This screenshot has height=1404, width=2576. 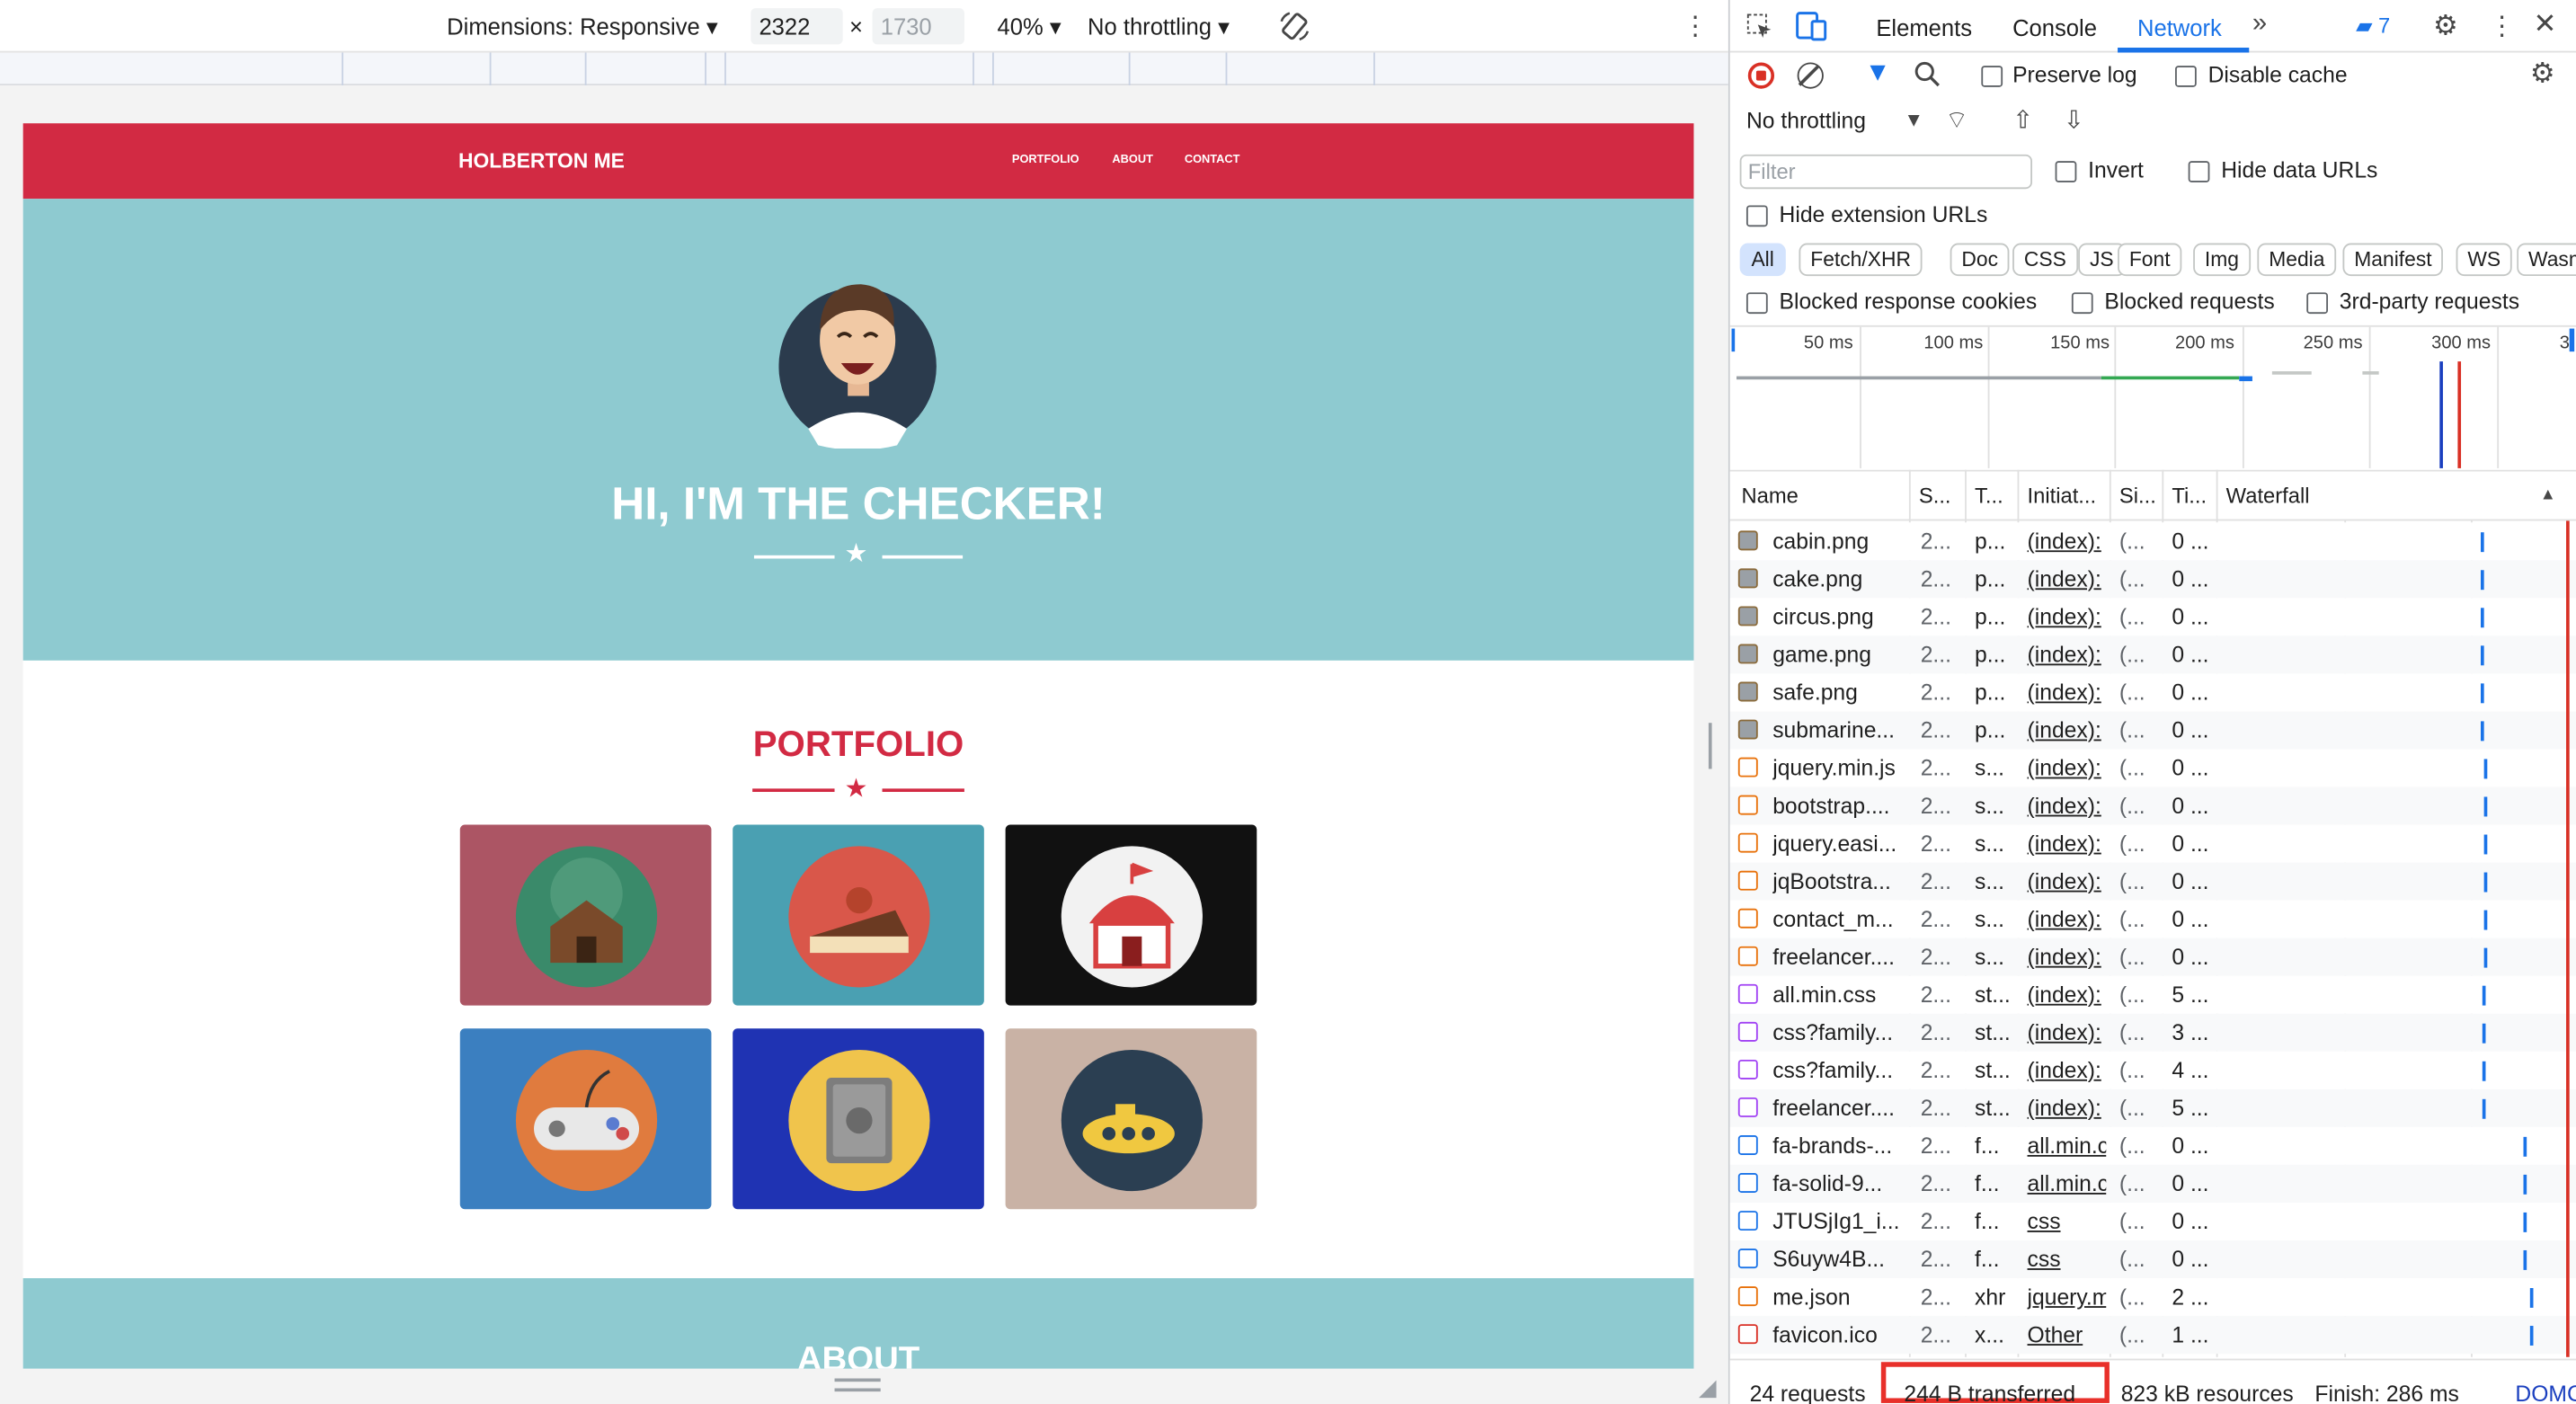 What do you see at coordinates (2179, 27) in the screenshot?
I see `tab-network: Network` at bounding box center [2179, 27].